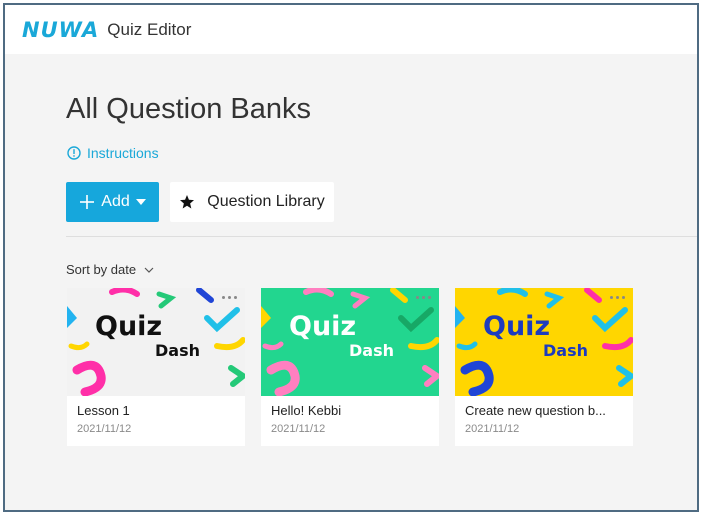 Image resolution: width=704 pixels, height=517 pixels. I want to click on app-title: Quiz Editor, so click(149, 29).